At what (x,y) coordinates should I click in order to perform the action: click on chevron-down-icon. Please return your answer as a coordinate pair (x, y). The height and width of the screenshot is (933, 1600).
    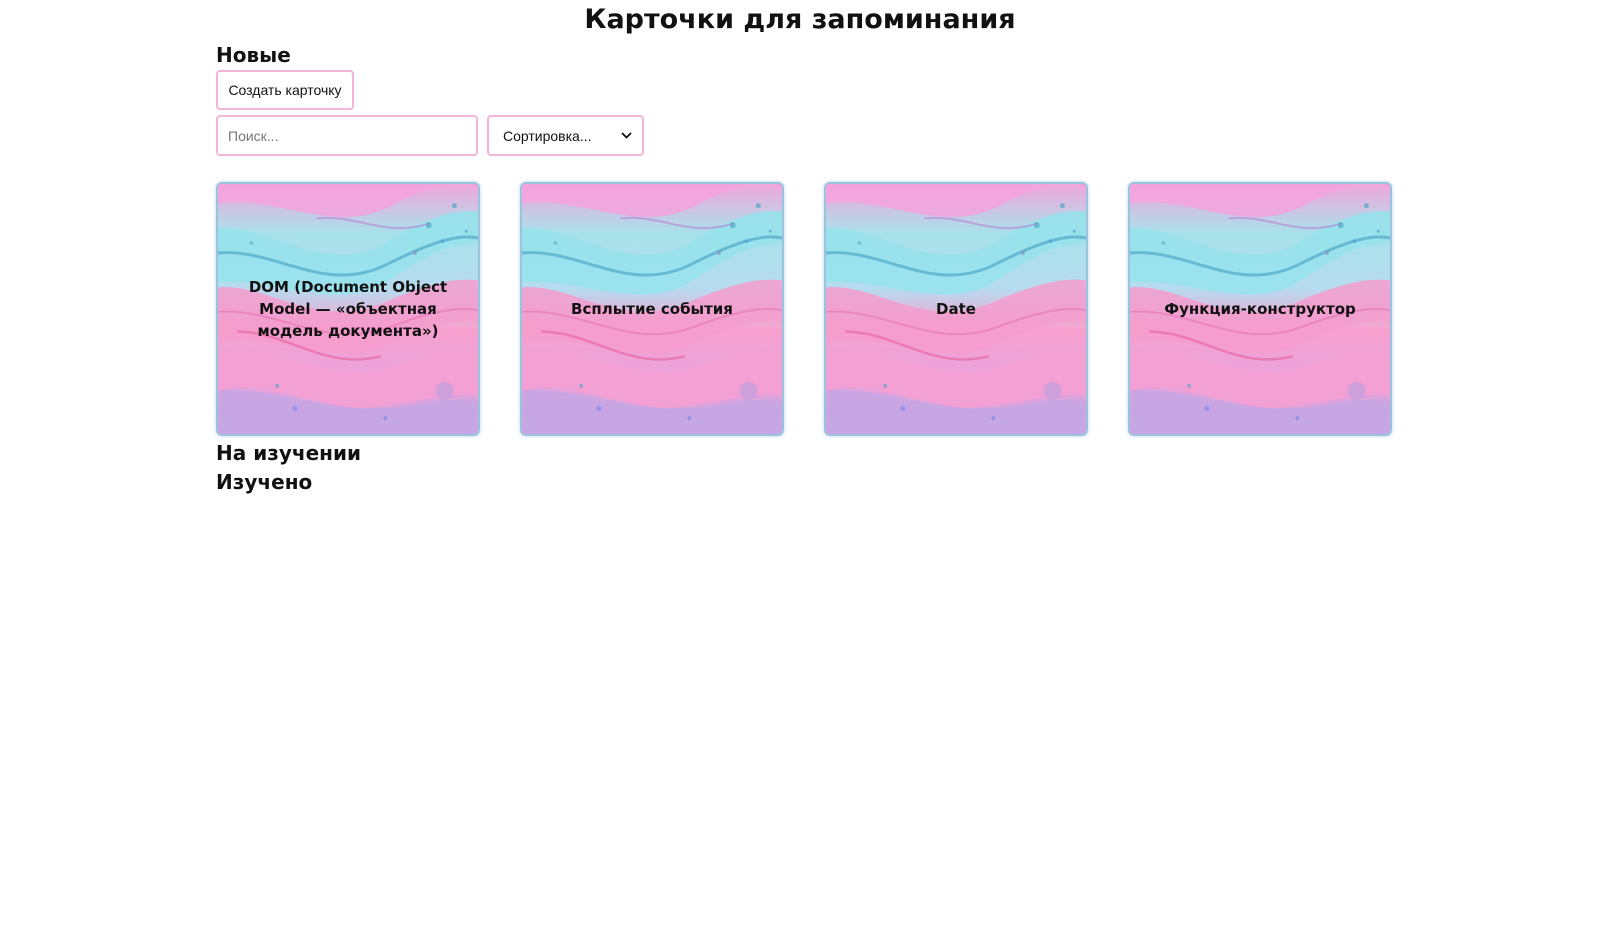
    Looking at the image, I should click on (626, 135).